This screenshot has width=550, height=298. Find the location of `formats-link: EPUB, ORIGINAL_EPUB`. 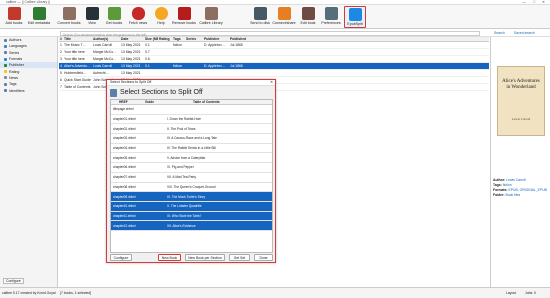

formats-link: EPUB, ORIGINAL_EPUB is located at coordinates (527, 190).